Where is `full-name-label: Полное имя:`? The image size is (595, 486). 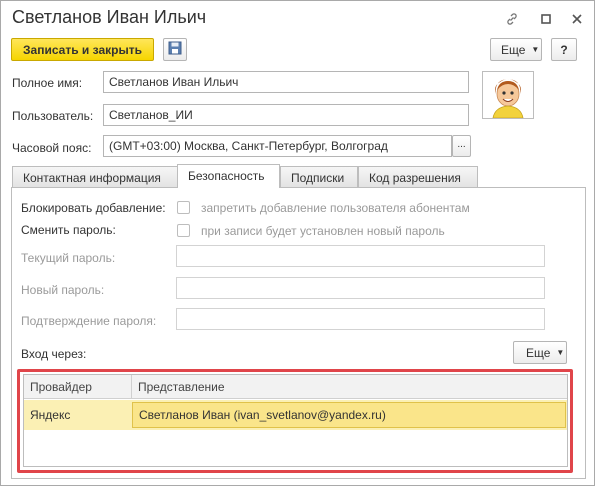 full-name-label: Полное имя: is located at coordinates (47, 83).